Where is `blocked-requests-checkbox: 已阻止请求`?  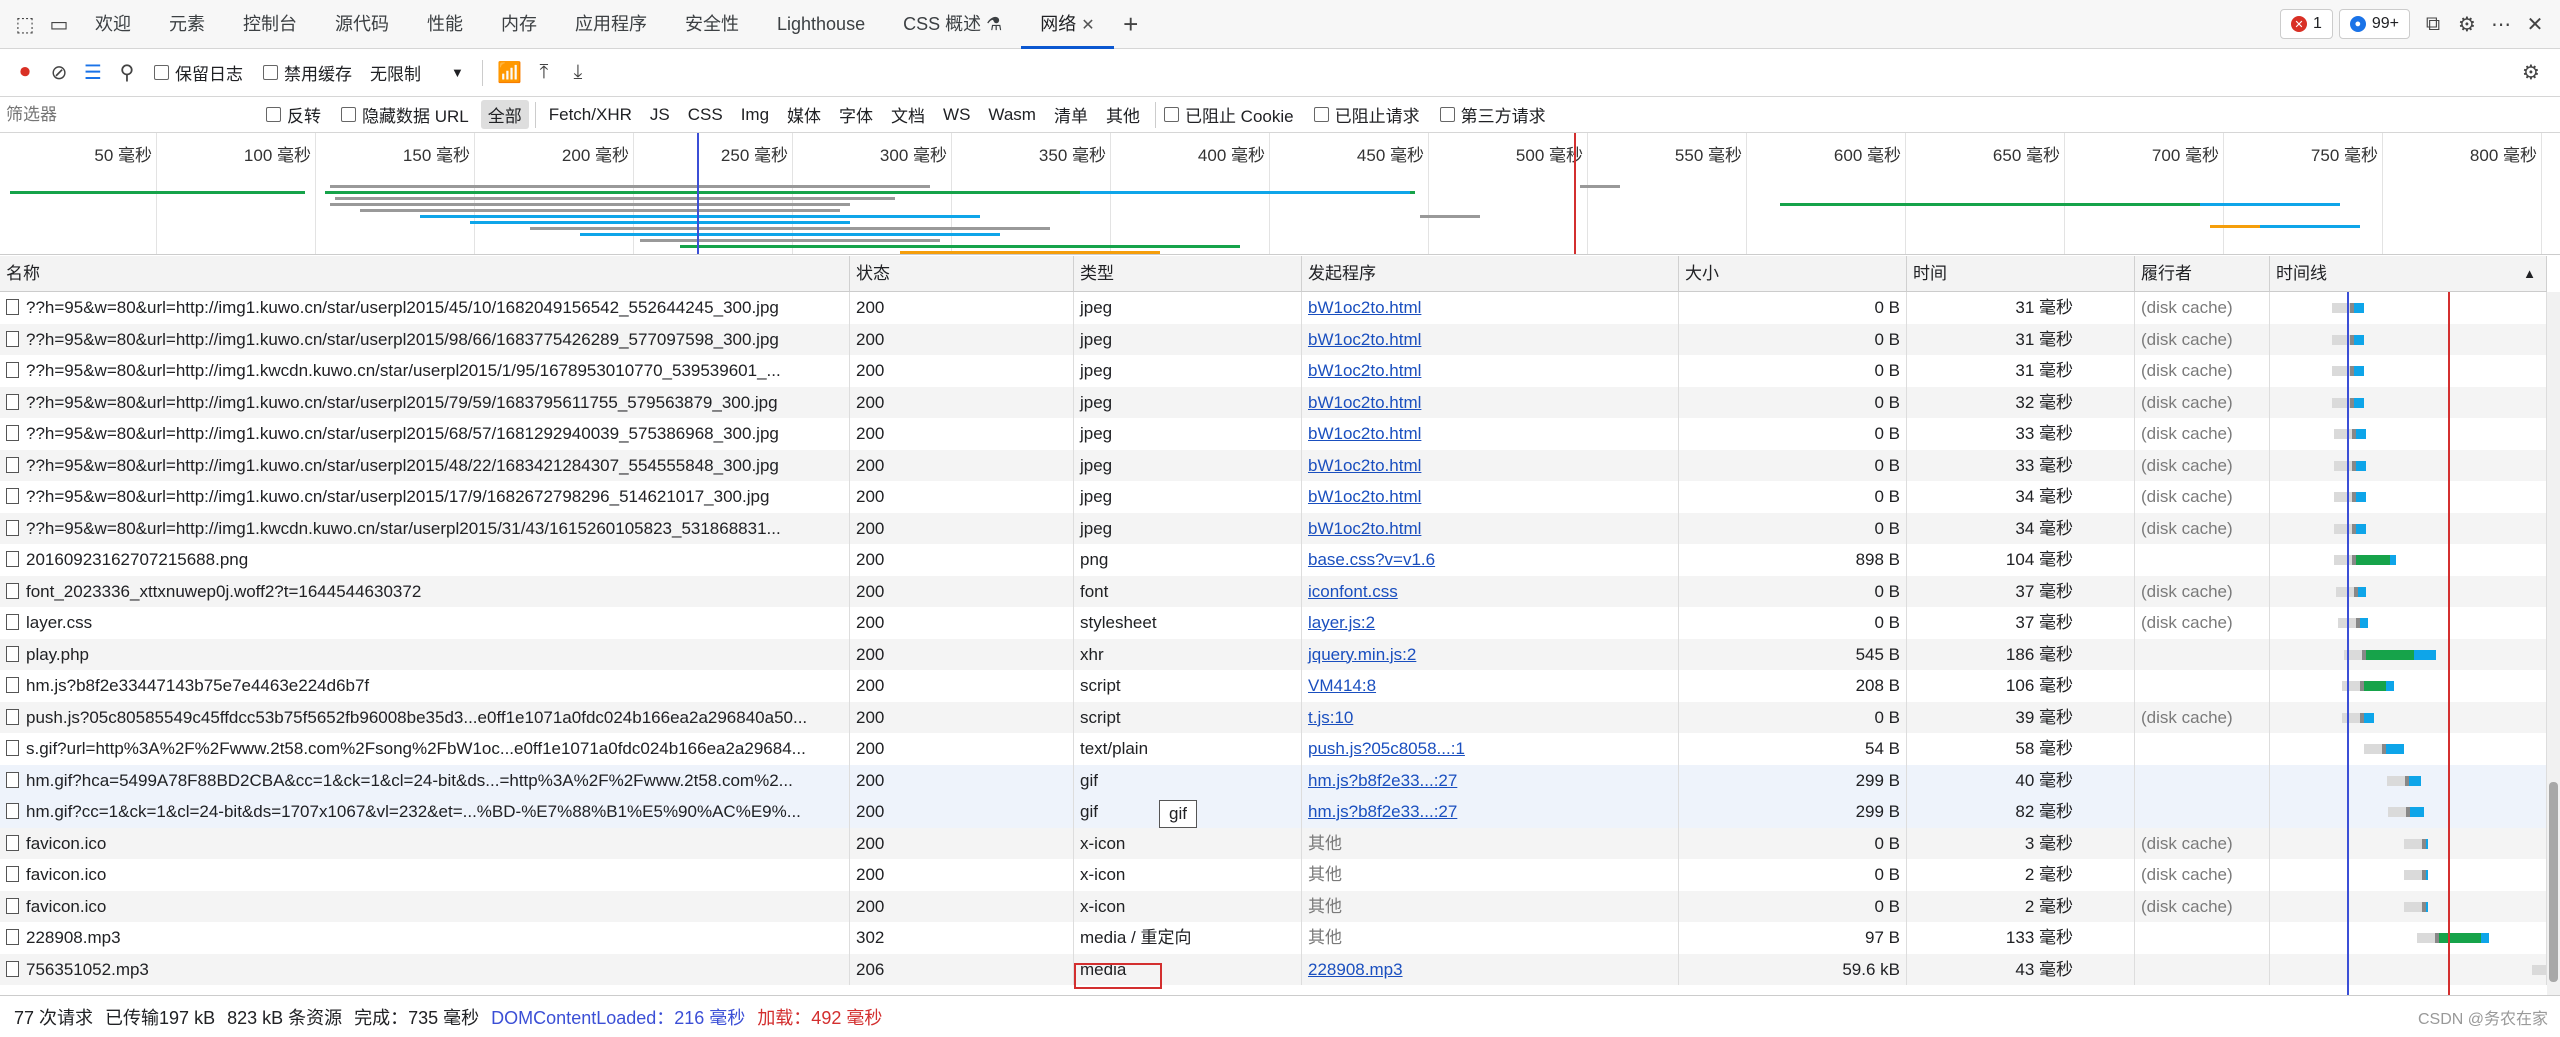
blocked-requests-checkbox: 已阻止请求 is located at coordinates (1366, 114).